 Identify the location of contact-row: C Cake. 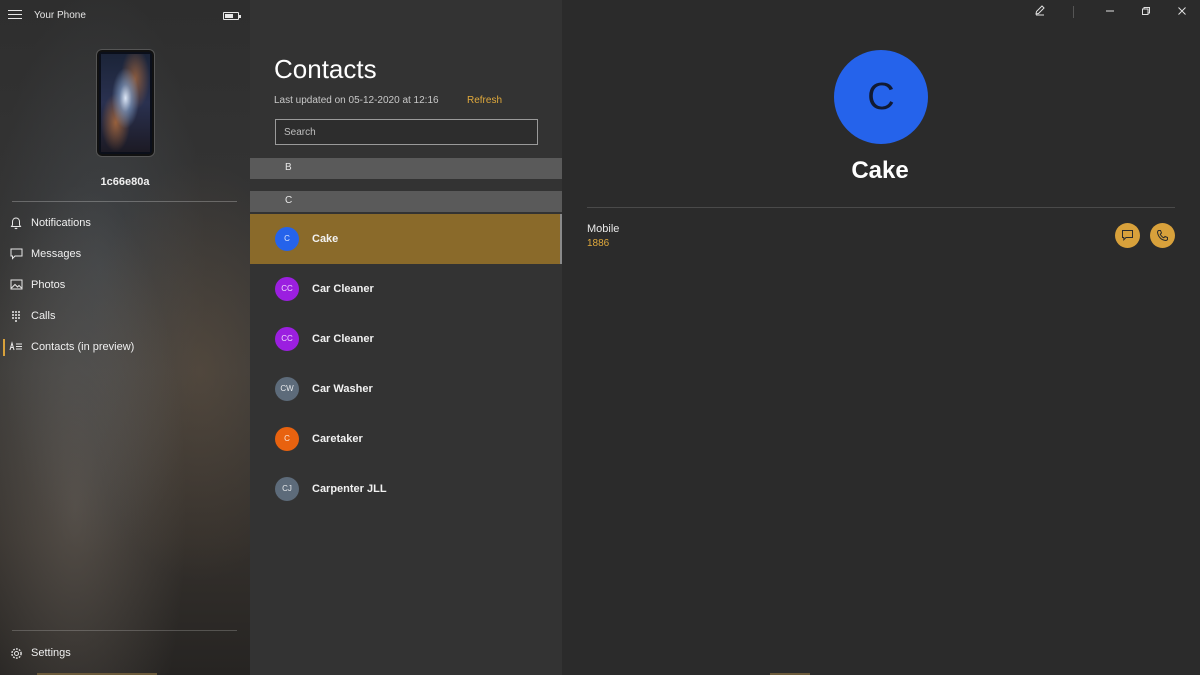
(406, 239).